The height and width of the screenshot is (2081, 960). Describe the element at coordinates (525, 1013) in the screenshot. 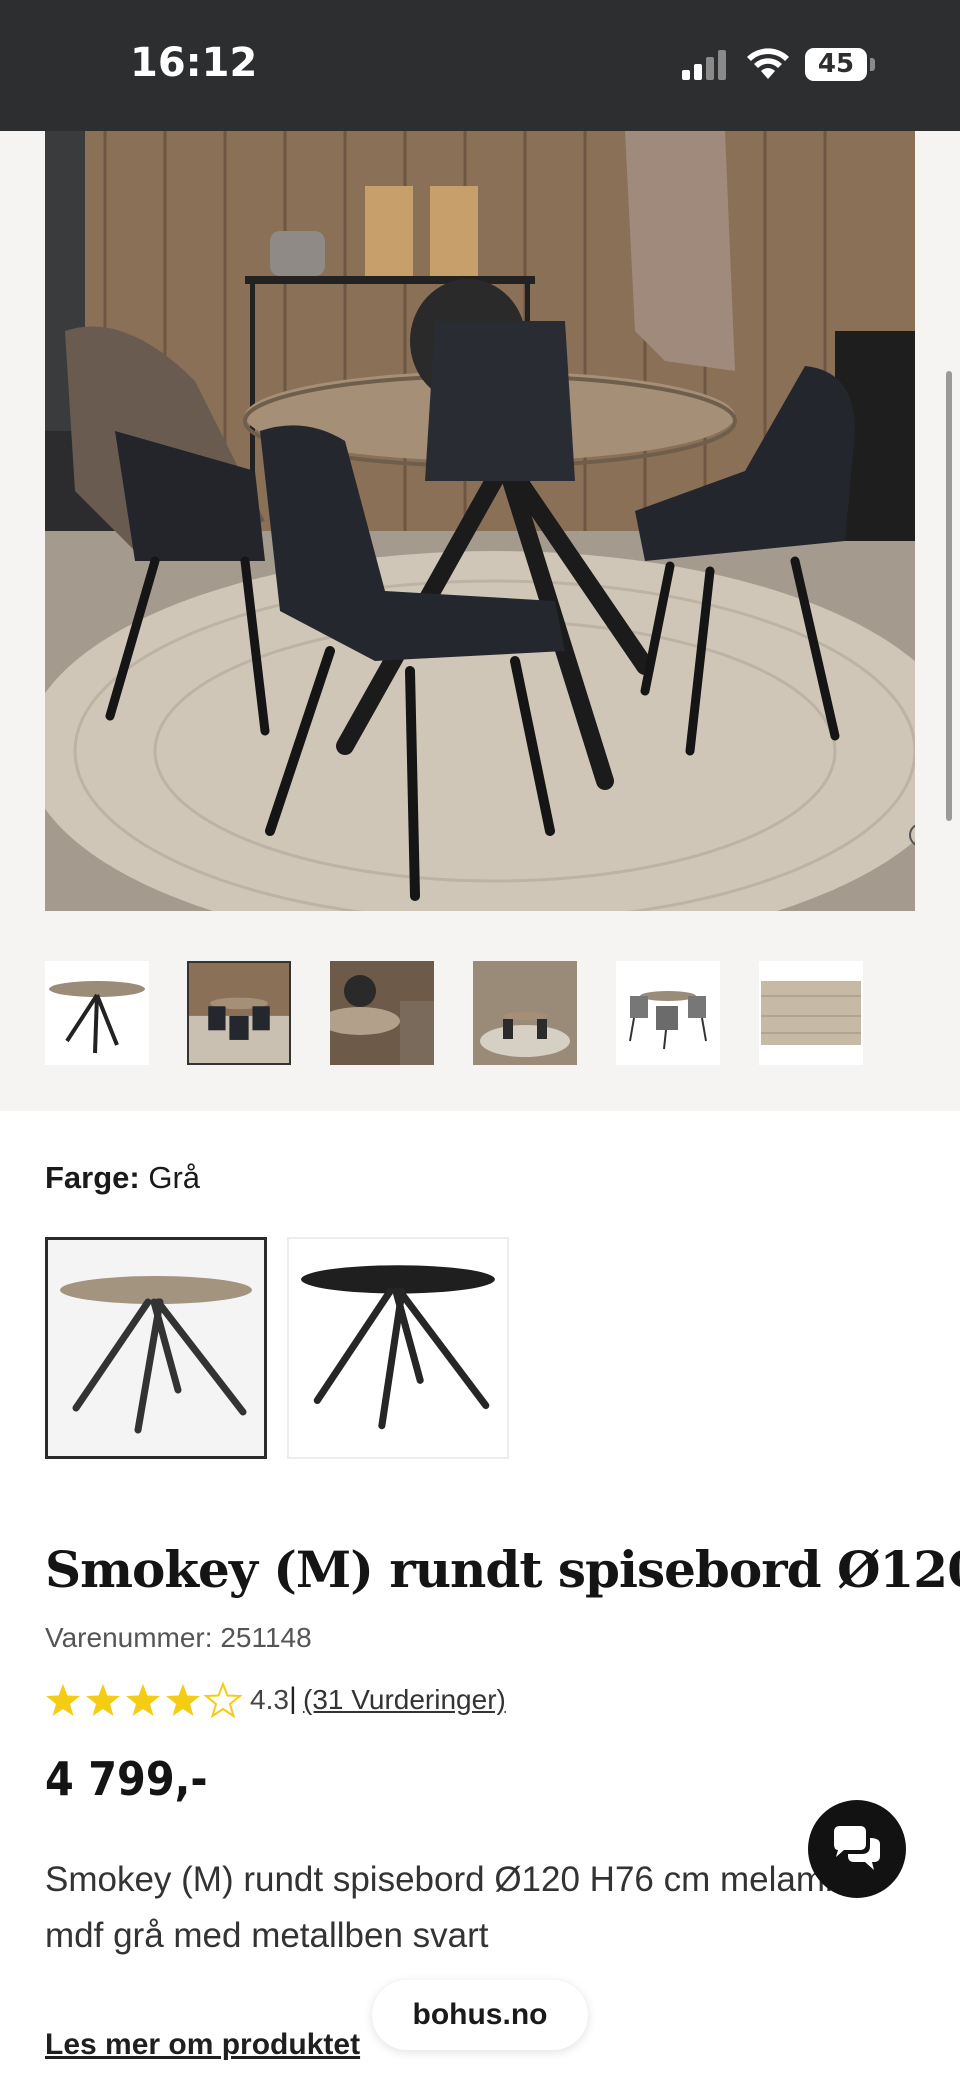

I see `thumbnail-room-overview` at that location.